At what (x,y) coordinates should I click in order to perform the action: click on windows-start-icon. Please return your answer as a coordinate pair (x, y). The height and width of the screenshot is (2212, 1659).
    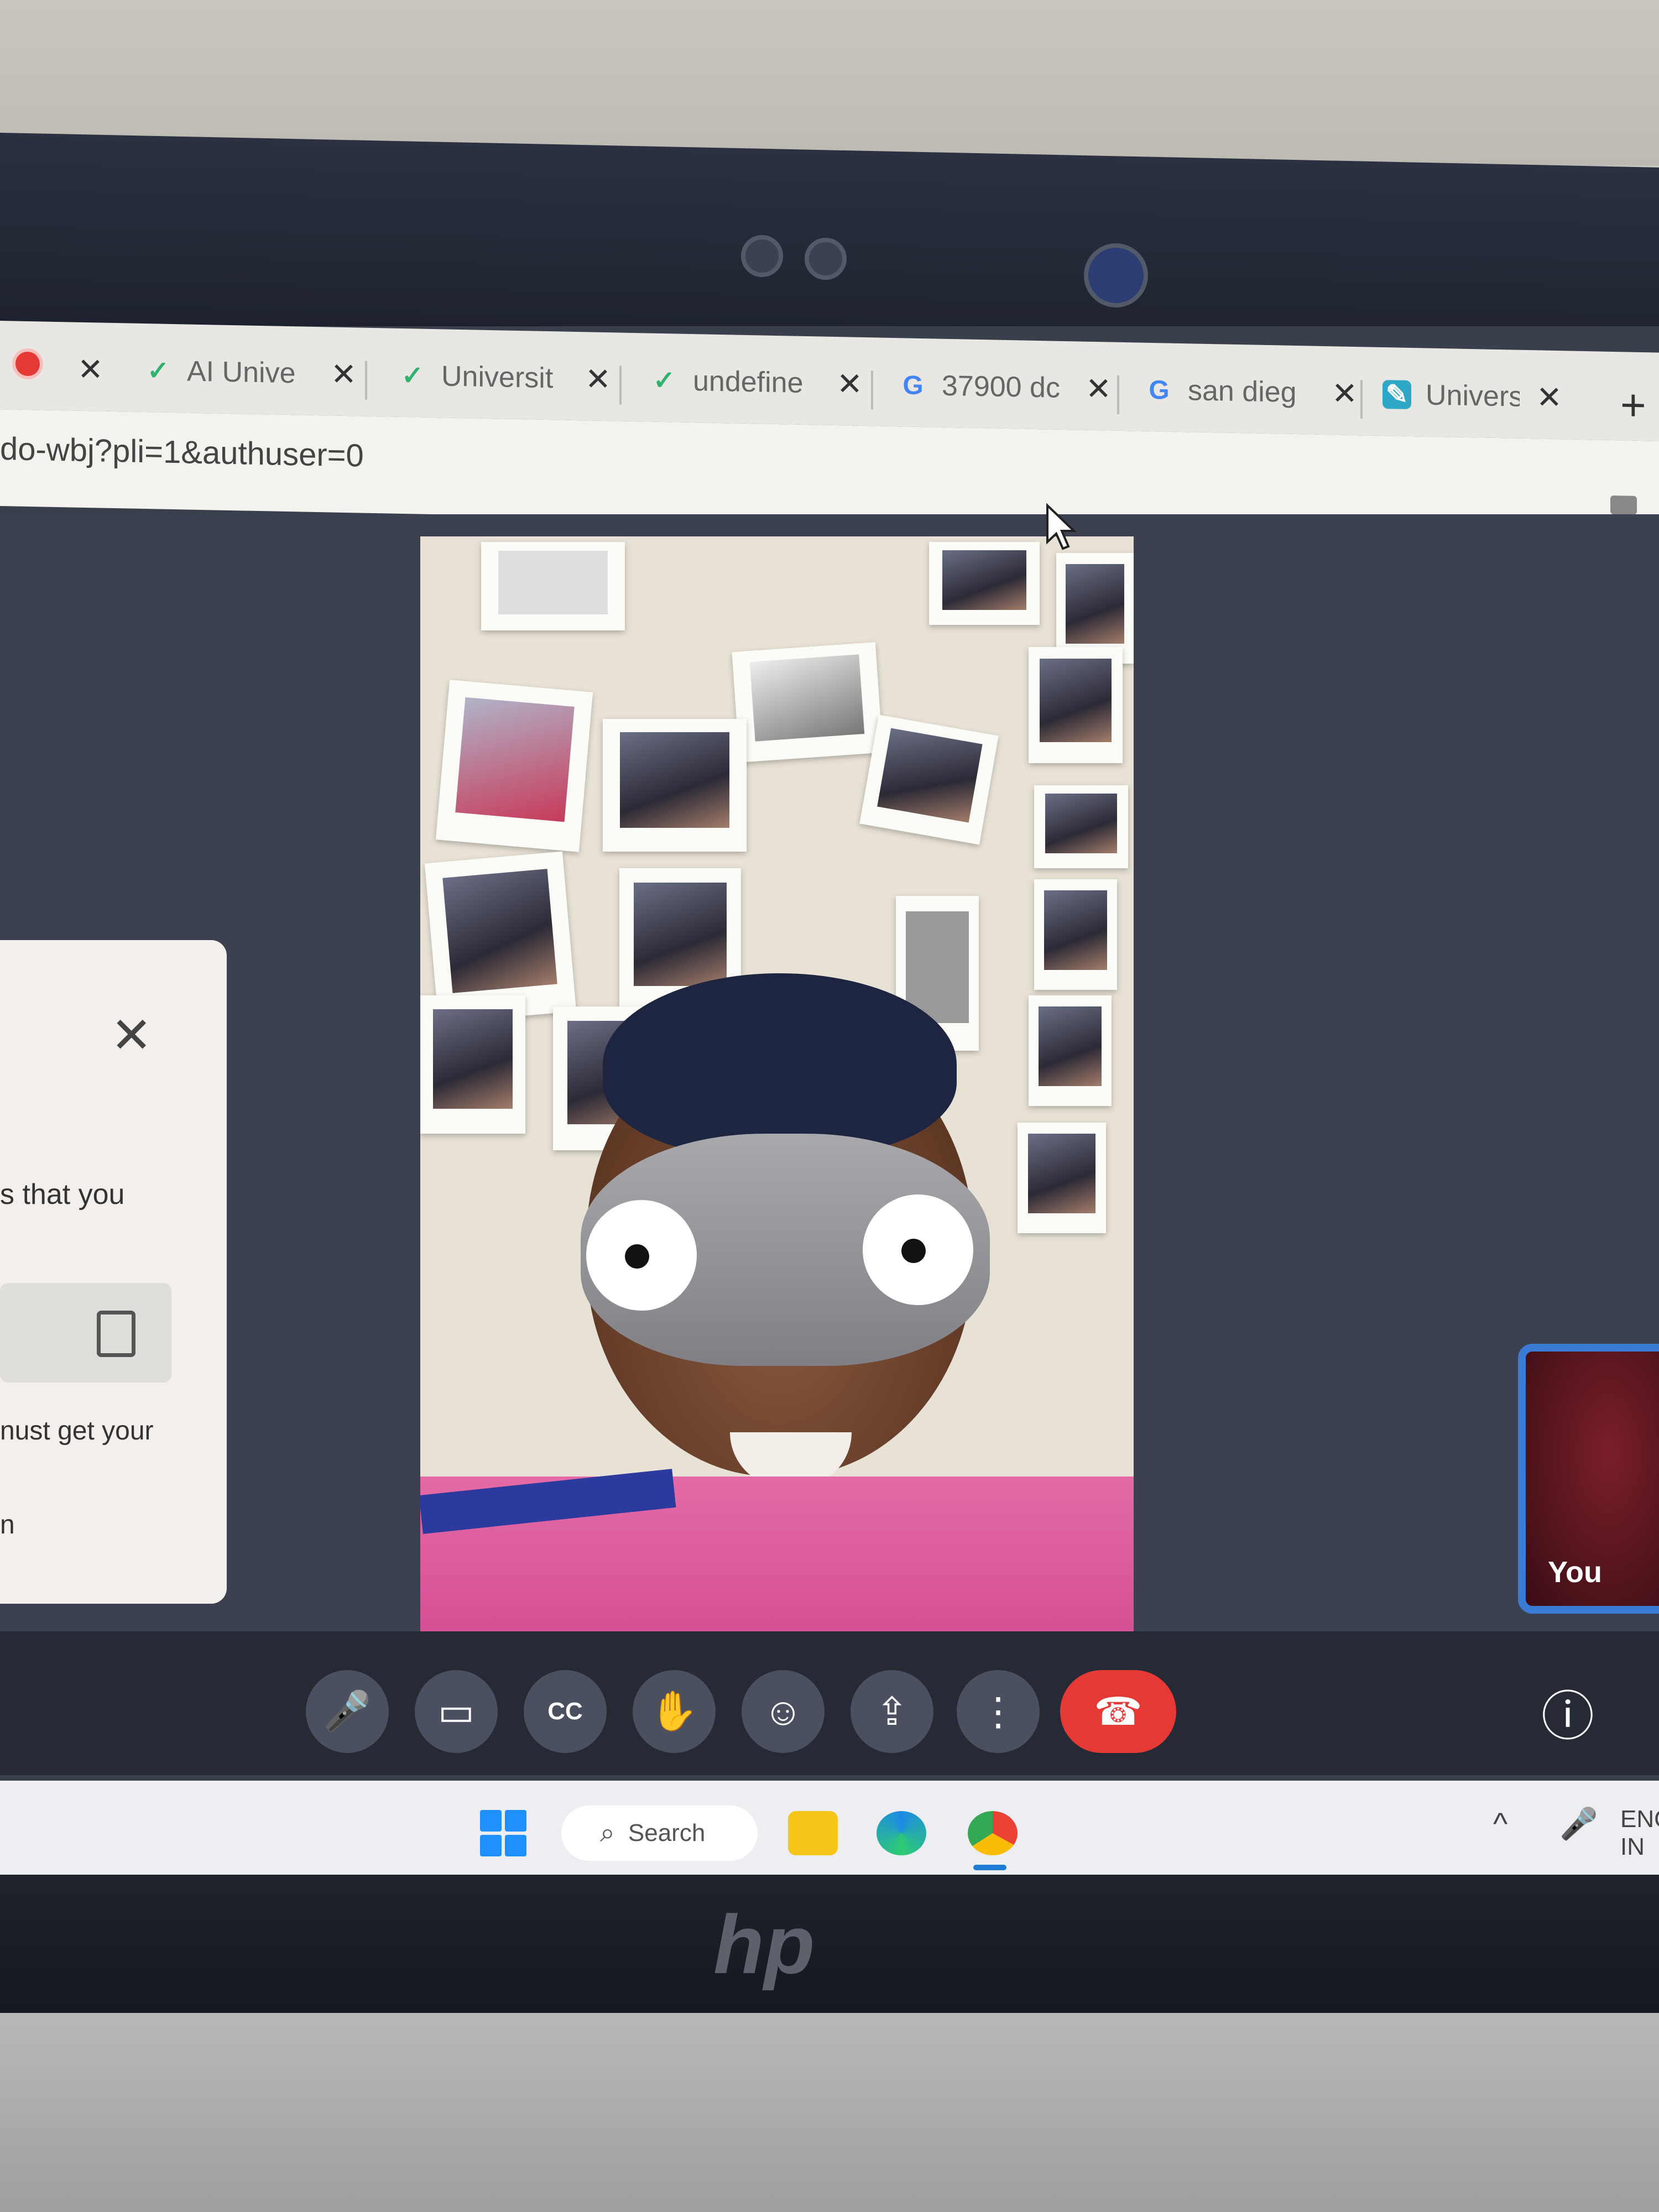
    Looking at the image, I should click on (503, 1833).